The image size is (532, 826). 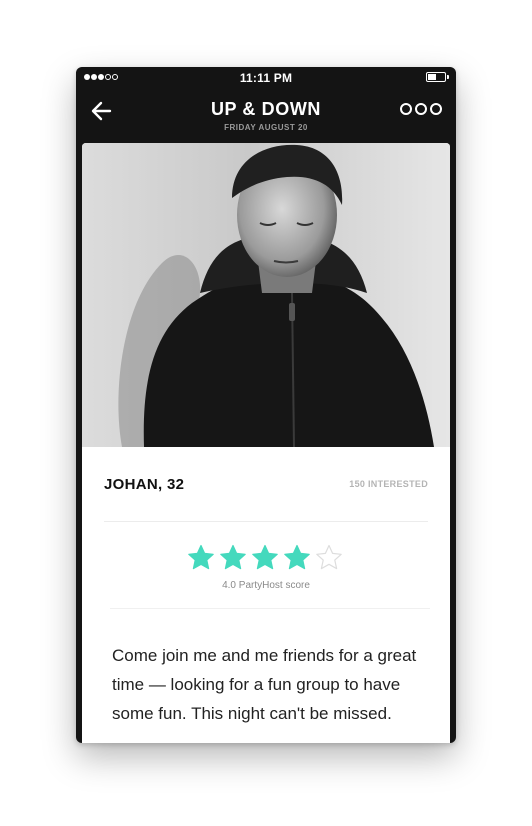 I want to click on star-empty-icon, so click(x=329, y=558).